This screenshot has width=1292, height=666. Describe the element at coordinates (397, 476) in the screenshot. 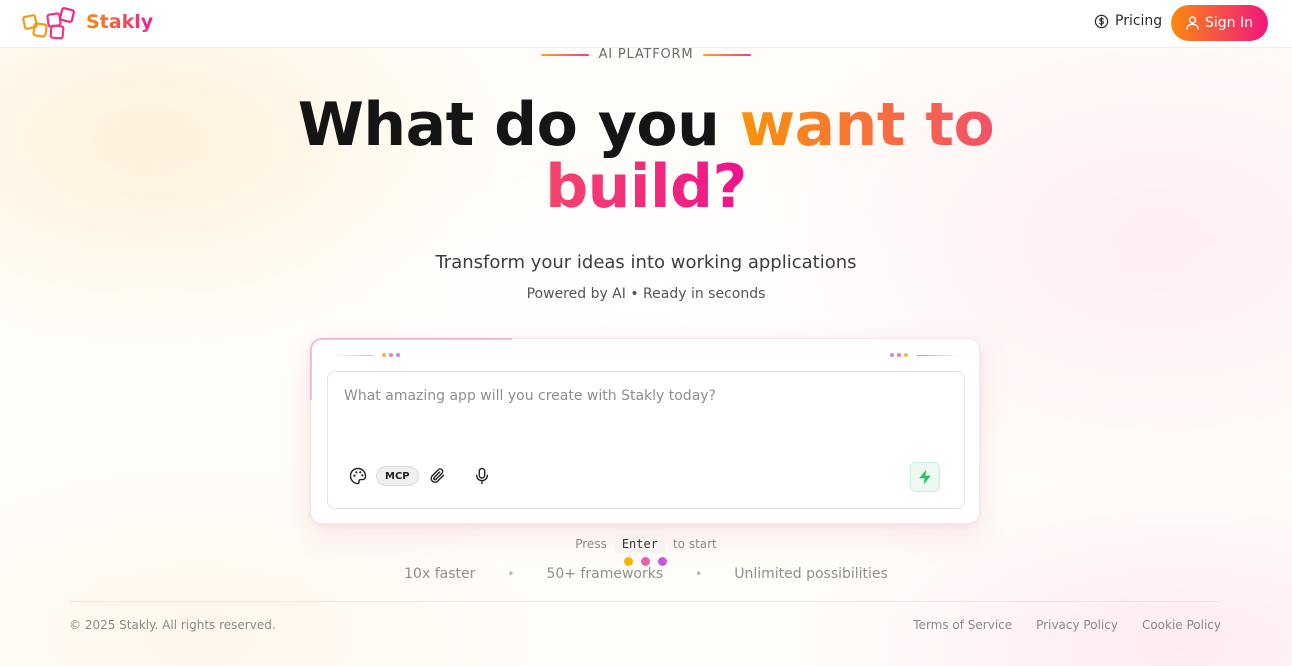

I see `mcp-button: MCP` at that location.